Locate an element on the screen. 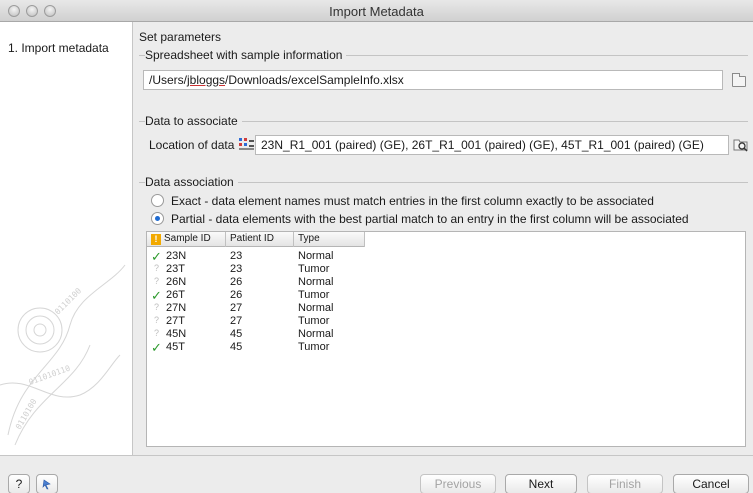  partial-radio is located at coordinates (157, 218).